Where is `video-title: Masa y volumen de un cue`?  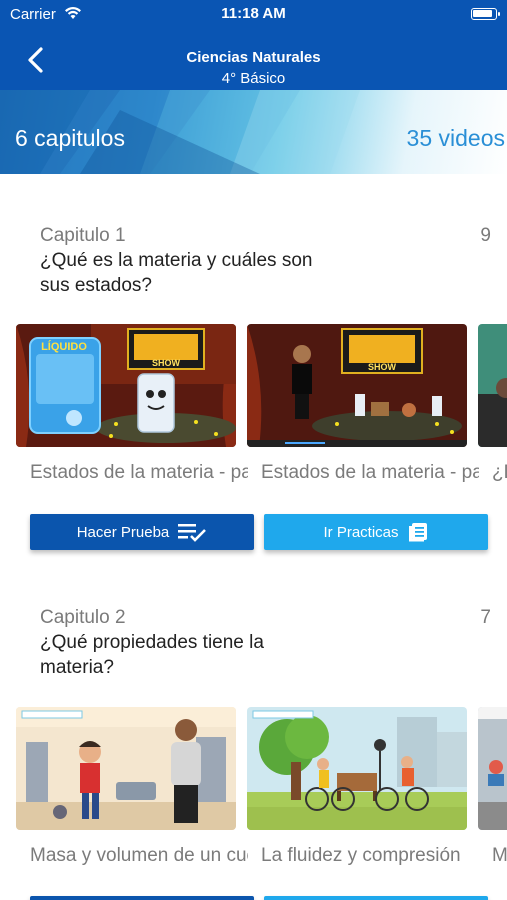
video-title: Masa y volumen de un cue is located at coordinates (132, 856).